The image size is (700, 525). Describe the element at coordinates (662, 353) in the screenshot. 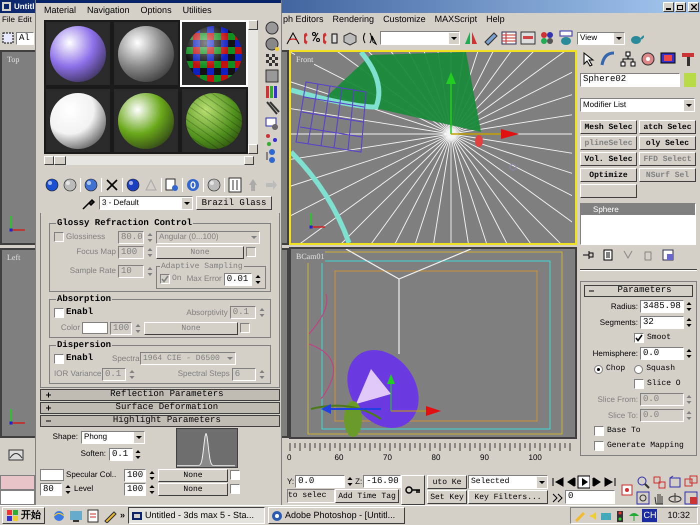

I see `spinner-field: 0.0` at that location.